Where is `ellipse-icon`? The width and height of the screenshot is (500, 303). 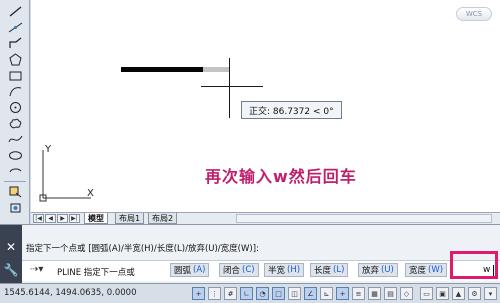 ellipse-icon is located at coordinates (15, 155).